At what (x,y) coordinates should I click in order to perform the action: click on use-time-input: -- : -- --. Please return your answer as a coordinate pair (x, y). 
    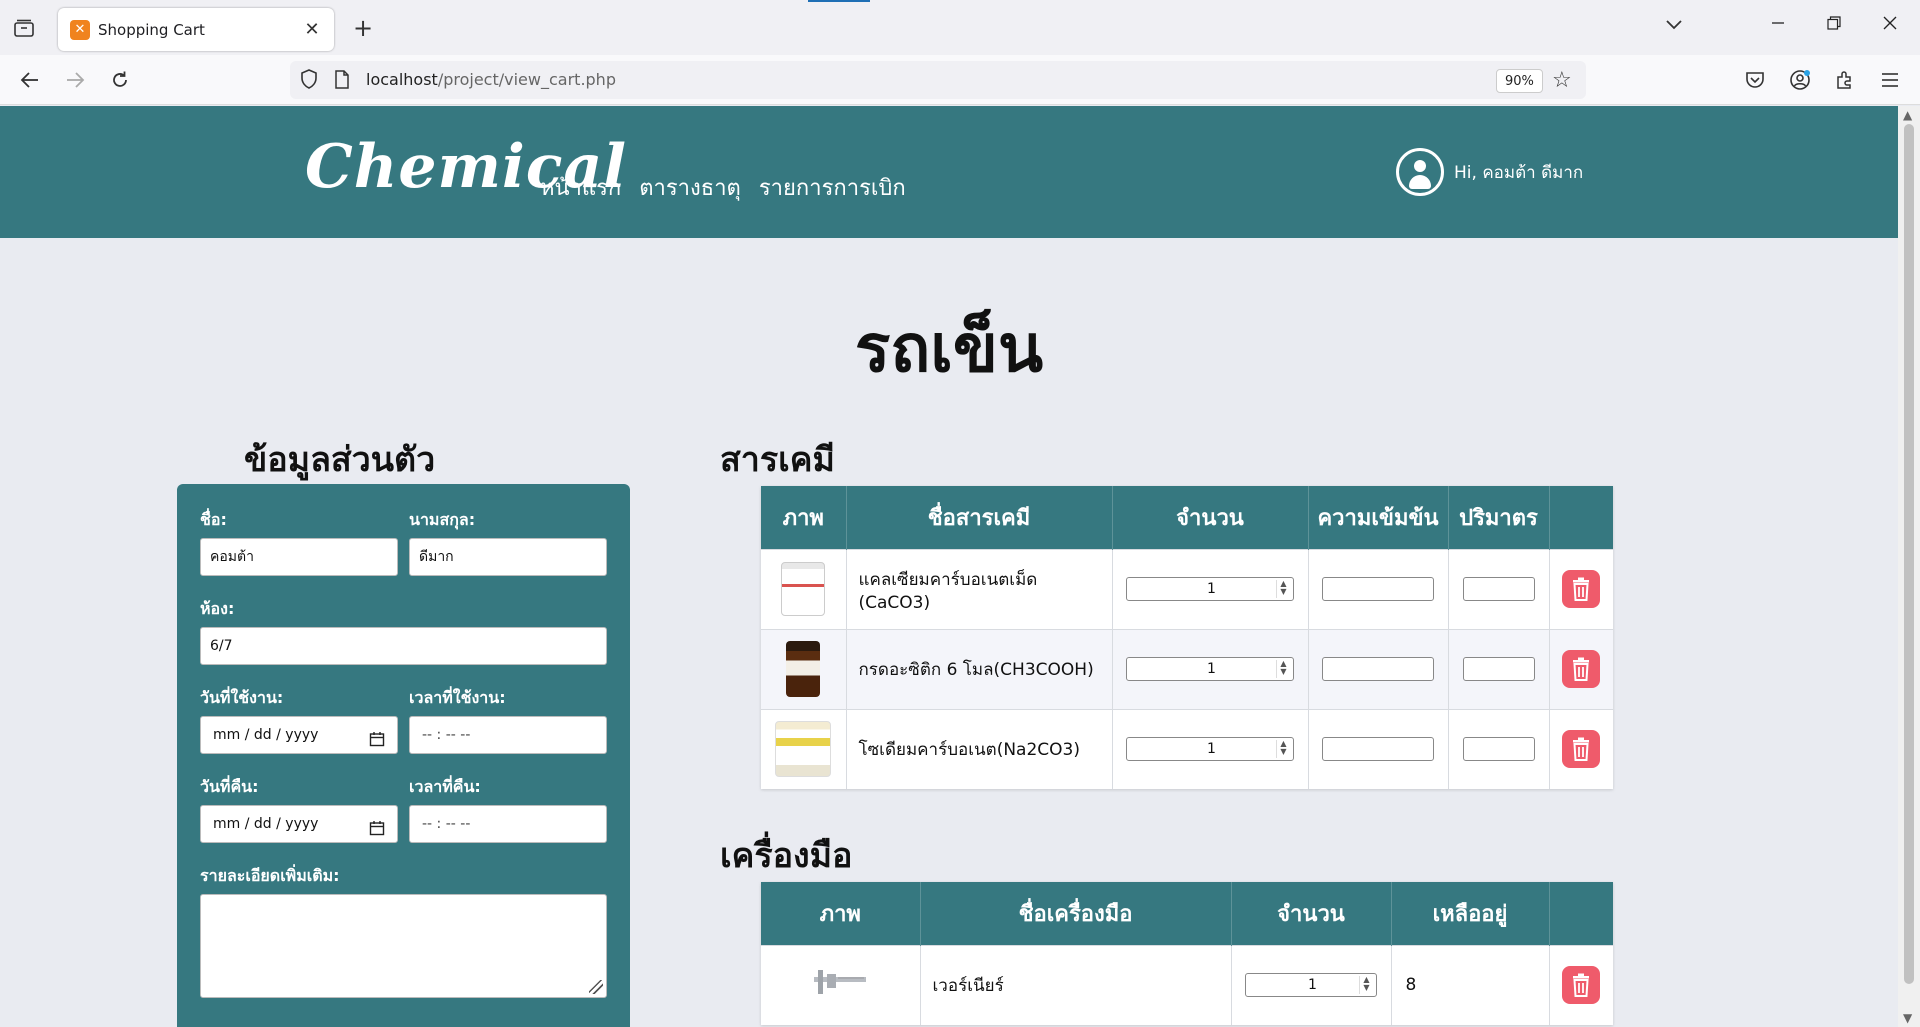
    Looking at the image, I should click on (508, 735).